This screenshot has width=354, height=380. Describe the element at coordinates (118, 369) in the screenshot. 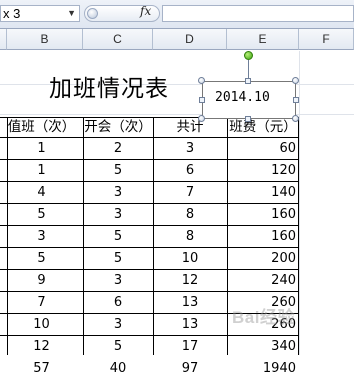

I see `cell-meeting: 40` at that location.